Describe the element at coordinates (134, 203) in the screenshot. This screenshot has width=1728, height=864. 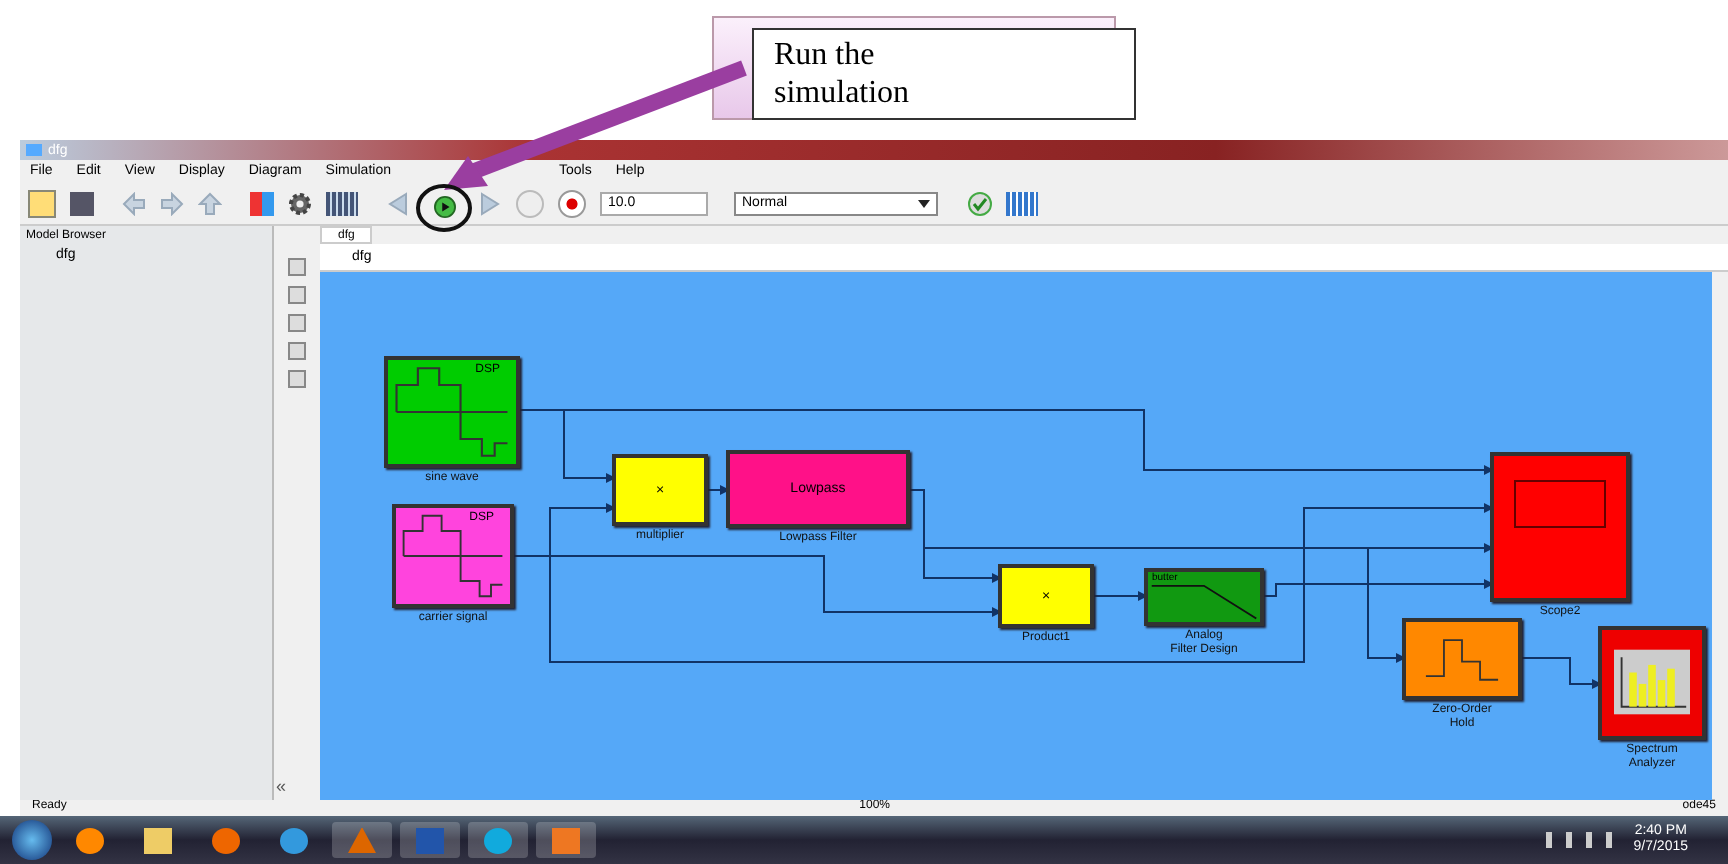
I see `back-arrow-icon` at that location.